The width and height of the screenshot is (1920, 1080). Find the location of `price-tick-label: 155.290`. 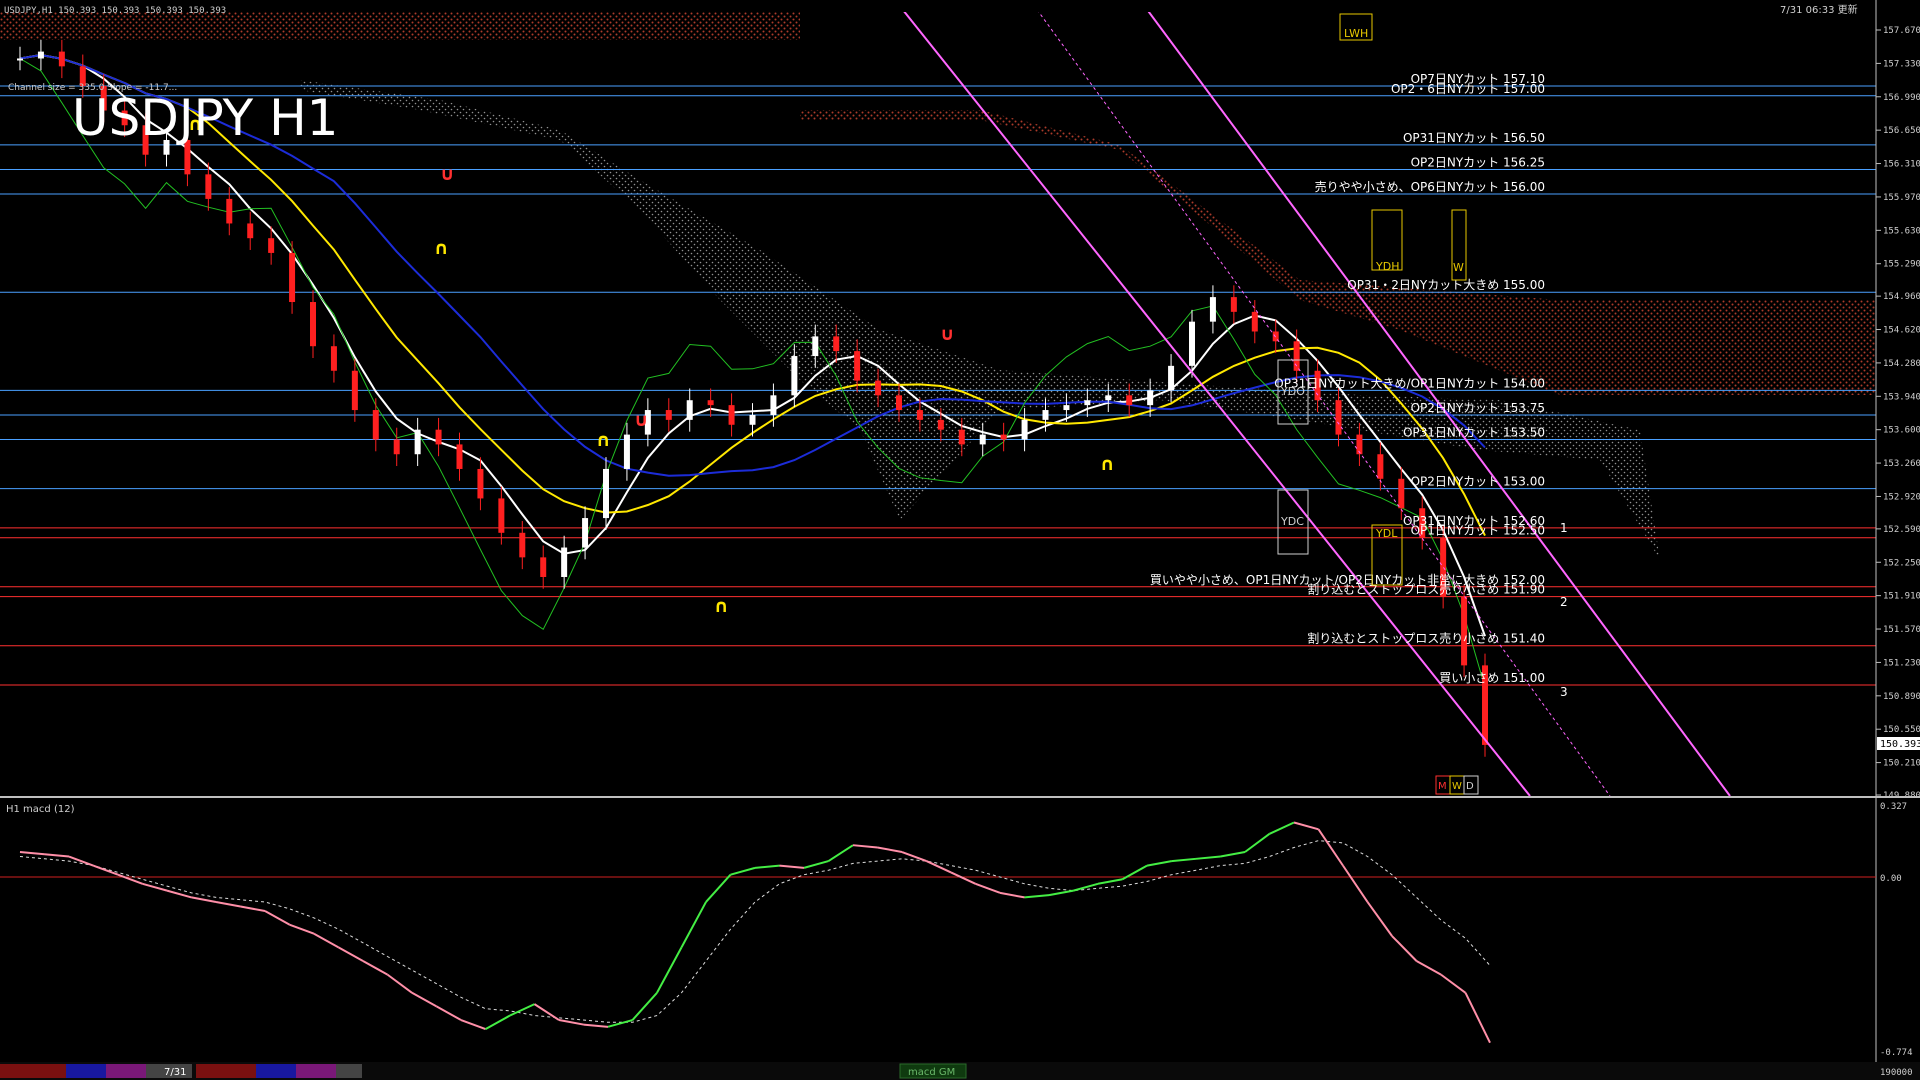

price-tick-label: 155.290 is located at coordinates (1901, 265).